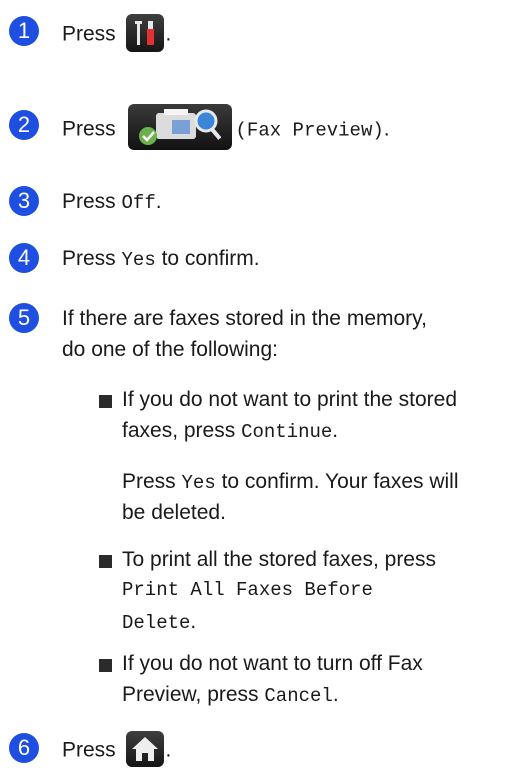 Image resolution: width=527 pixels, height=777 pixels. I want to click on print-all-option: Print All Faxes Before, so click(247, 590).